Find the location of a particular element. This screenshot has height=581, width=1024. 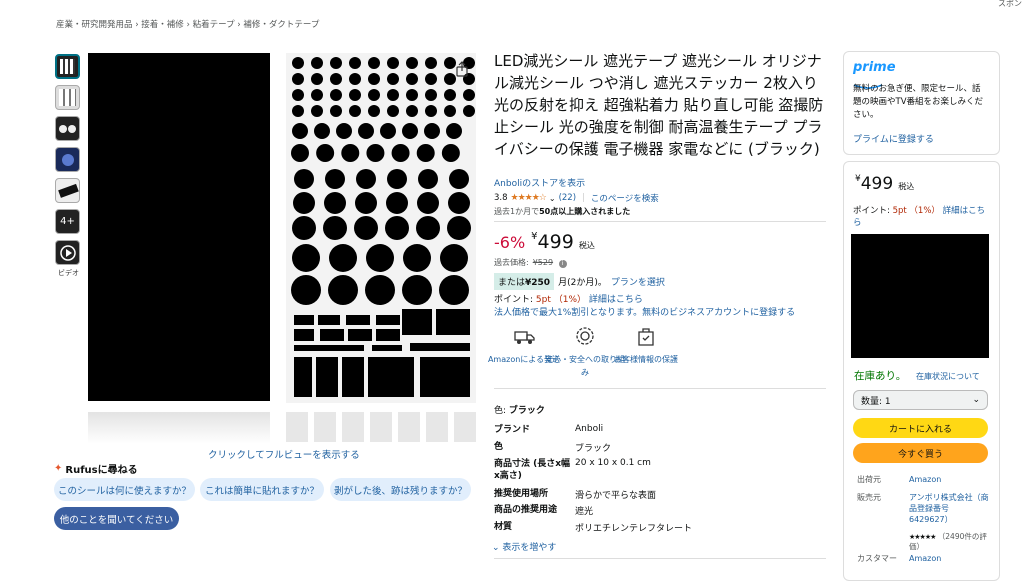

shipper-value: Amazon is located at coordinates (925, 479).